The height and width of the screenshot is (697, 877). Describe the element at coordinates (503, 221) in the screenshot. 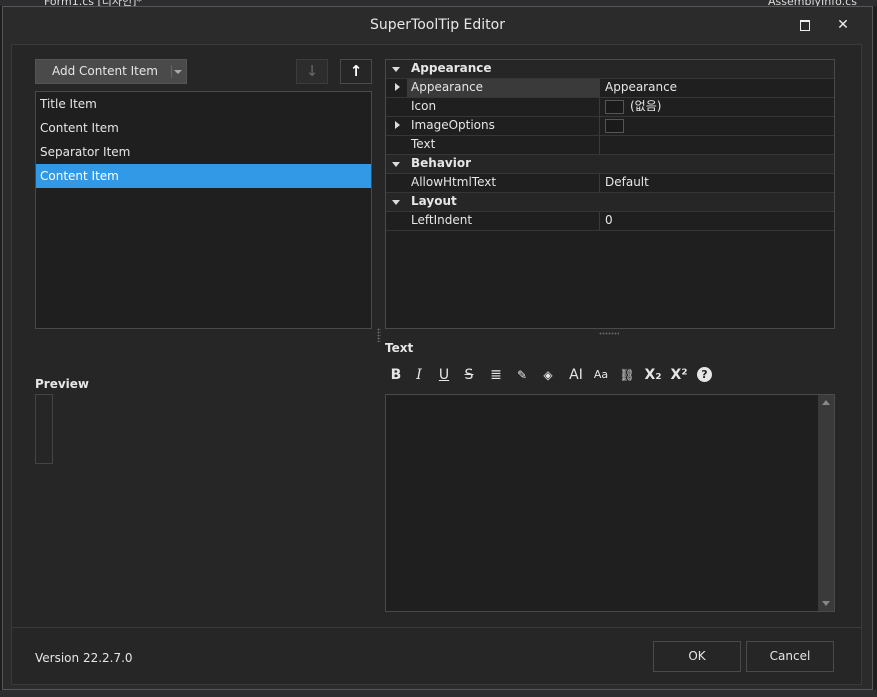

I see `property-name-leftindent: LeftIndent` at that location.